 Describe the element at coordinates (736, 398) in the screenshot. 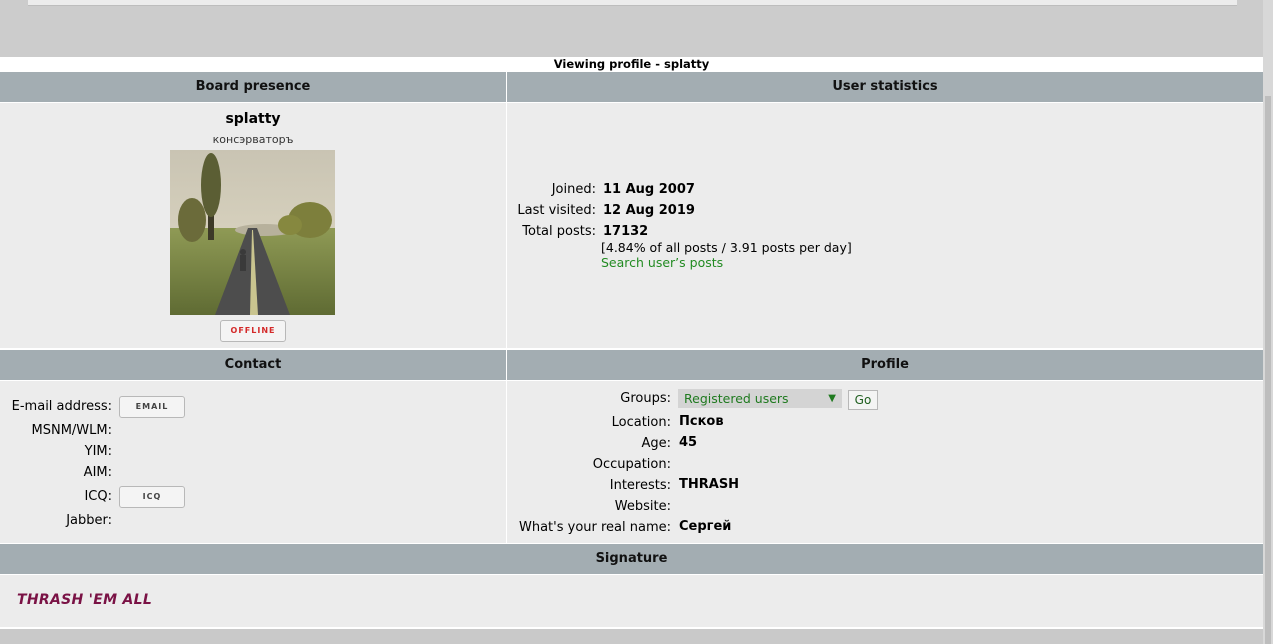

I see `groups-selected-value: Registered users` at that location.